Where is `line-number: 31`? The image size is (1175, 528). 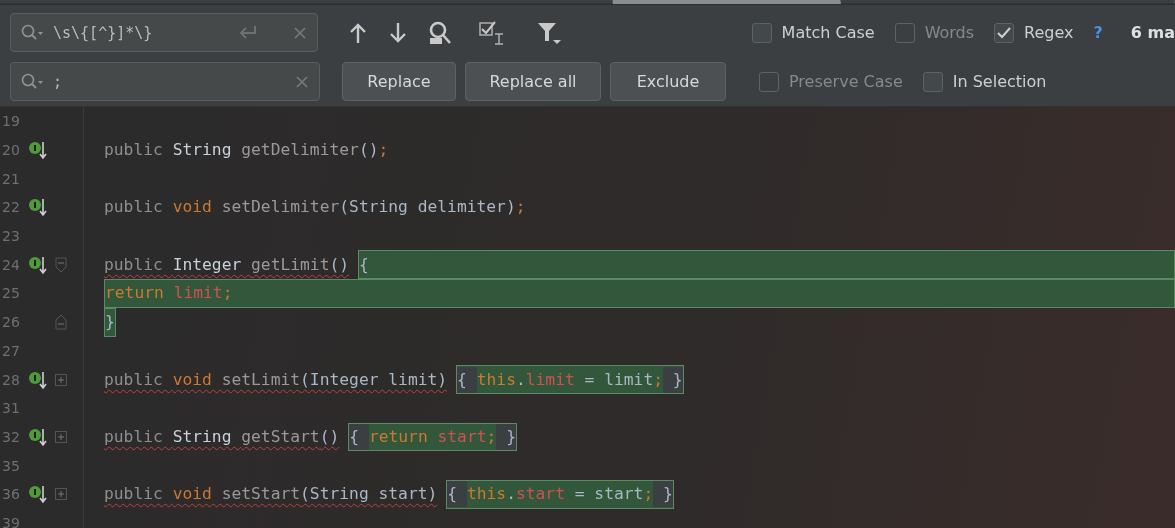 line-number: 31 is located at coordinates (11, 408).